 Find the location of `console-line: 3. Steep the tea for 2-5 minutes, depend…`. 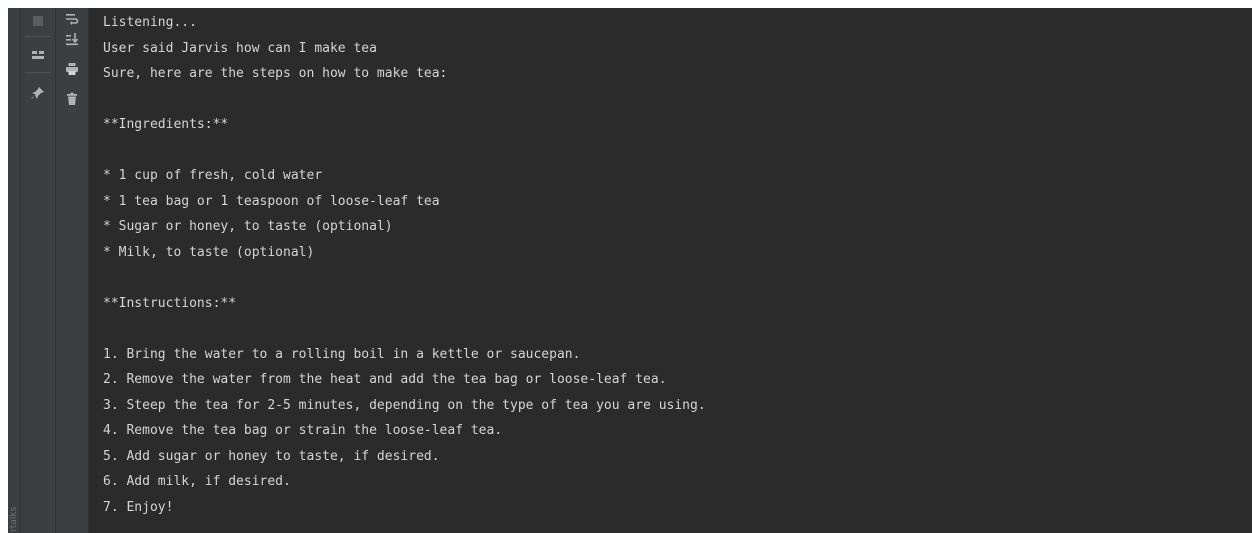

console-line: 3. Steep the tea for 2-5 minutes, depend… is located at coordinates (404, 405).